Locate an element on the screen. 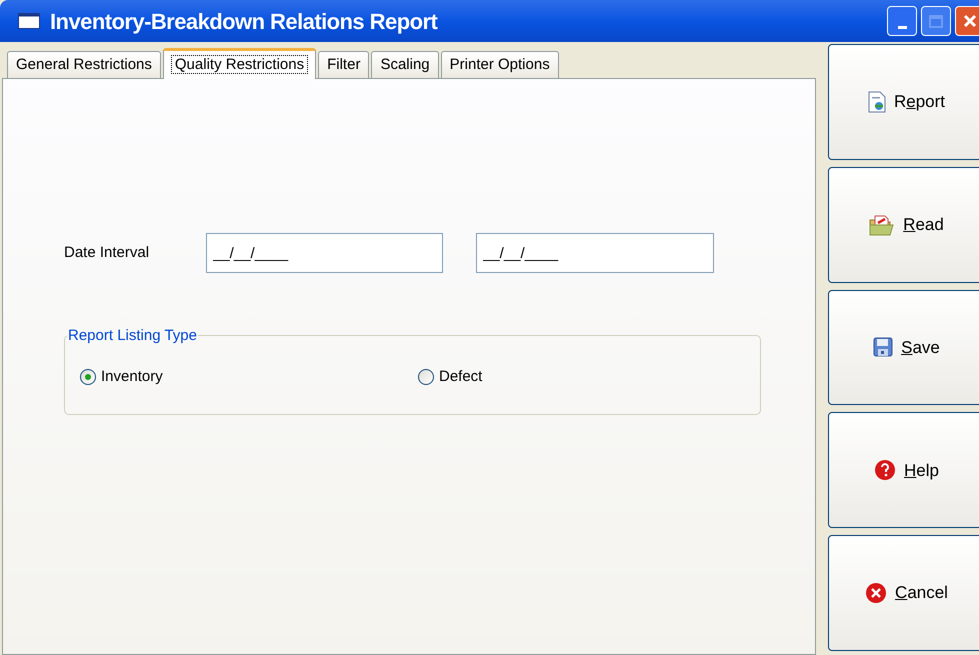 Image resolution: width=979 pixels, height=655 pixels. question-mark-icon is located at coordinates (885, 470).